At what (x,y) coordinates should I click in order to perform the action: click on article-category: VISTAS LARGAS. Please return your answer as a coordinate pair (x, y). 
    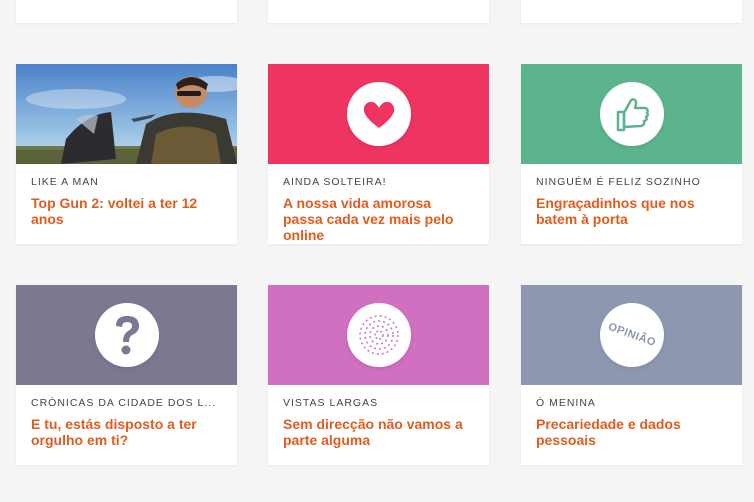
    Looking at the image, I should click on (378, 403).